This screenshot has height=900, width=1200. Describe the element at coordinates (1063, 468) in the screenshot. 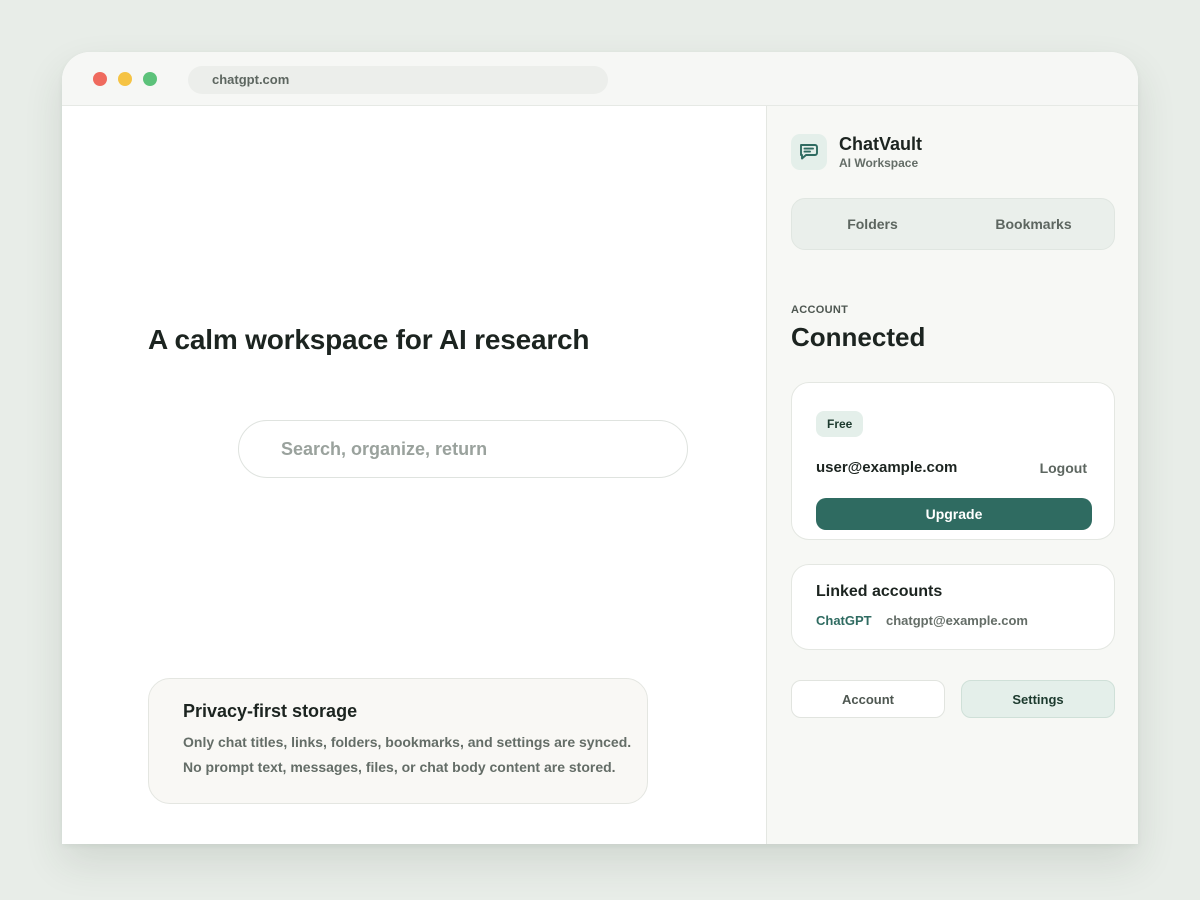

I see `logout-link: Logout` at that location.